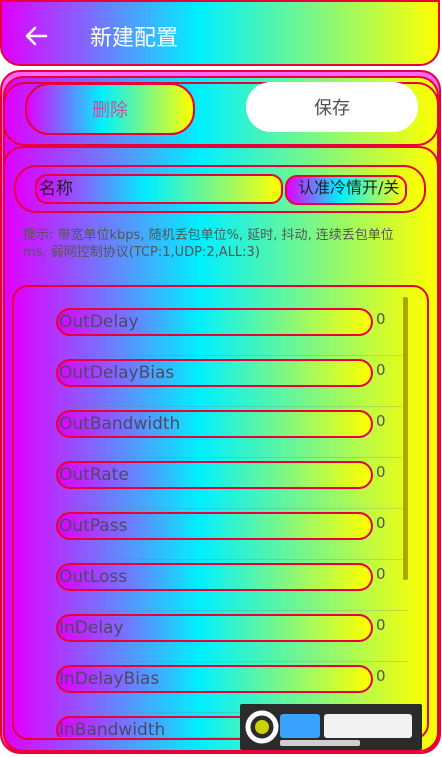  What do you see at coordinates (214, 322) in the screenshot?
I see `param-input: OutDelay` at bounding box center [214, 322].